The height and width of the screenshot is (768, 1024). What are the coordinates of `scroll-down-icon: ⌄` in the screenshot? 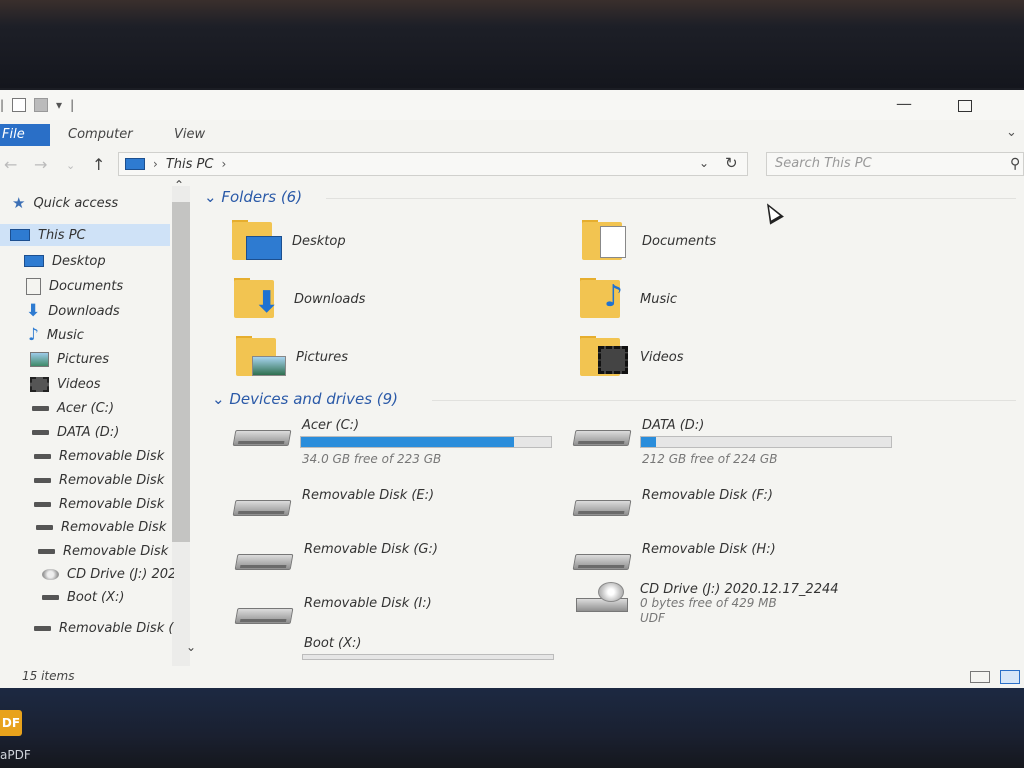 It's located at (191, 647).